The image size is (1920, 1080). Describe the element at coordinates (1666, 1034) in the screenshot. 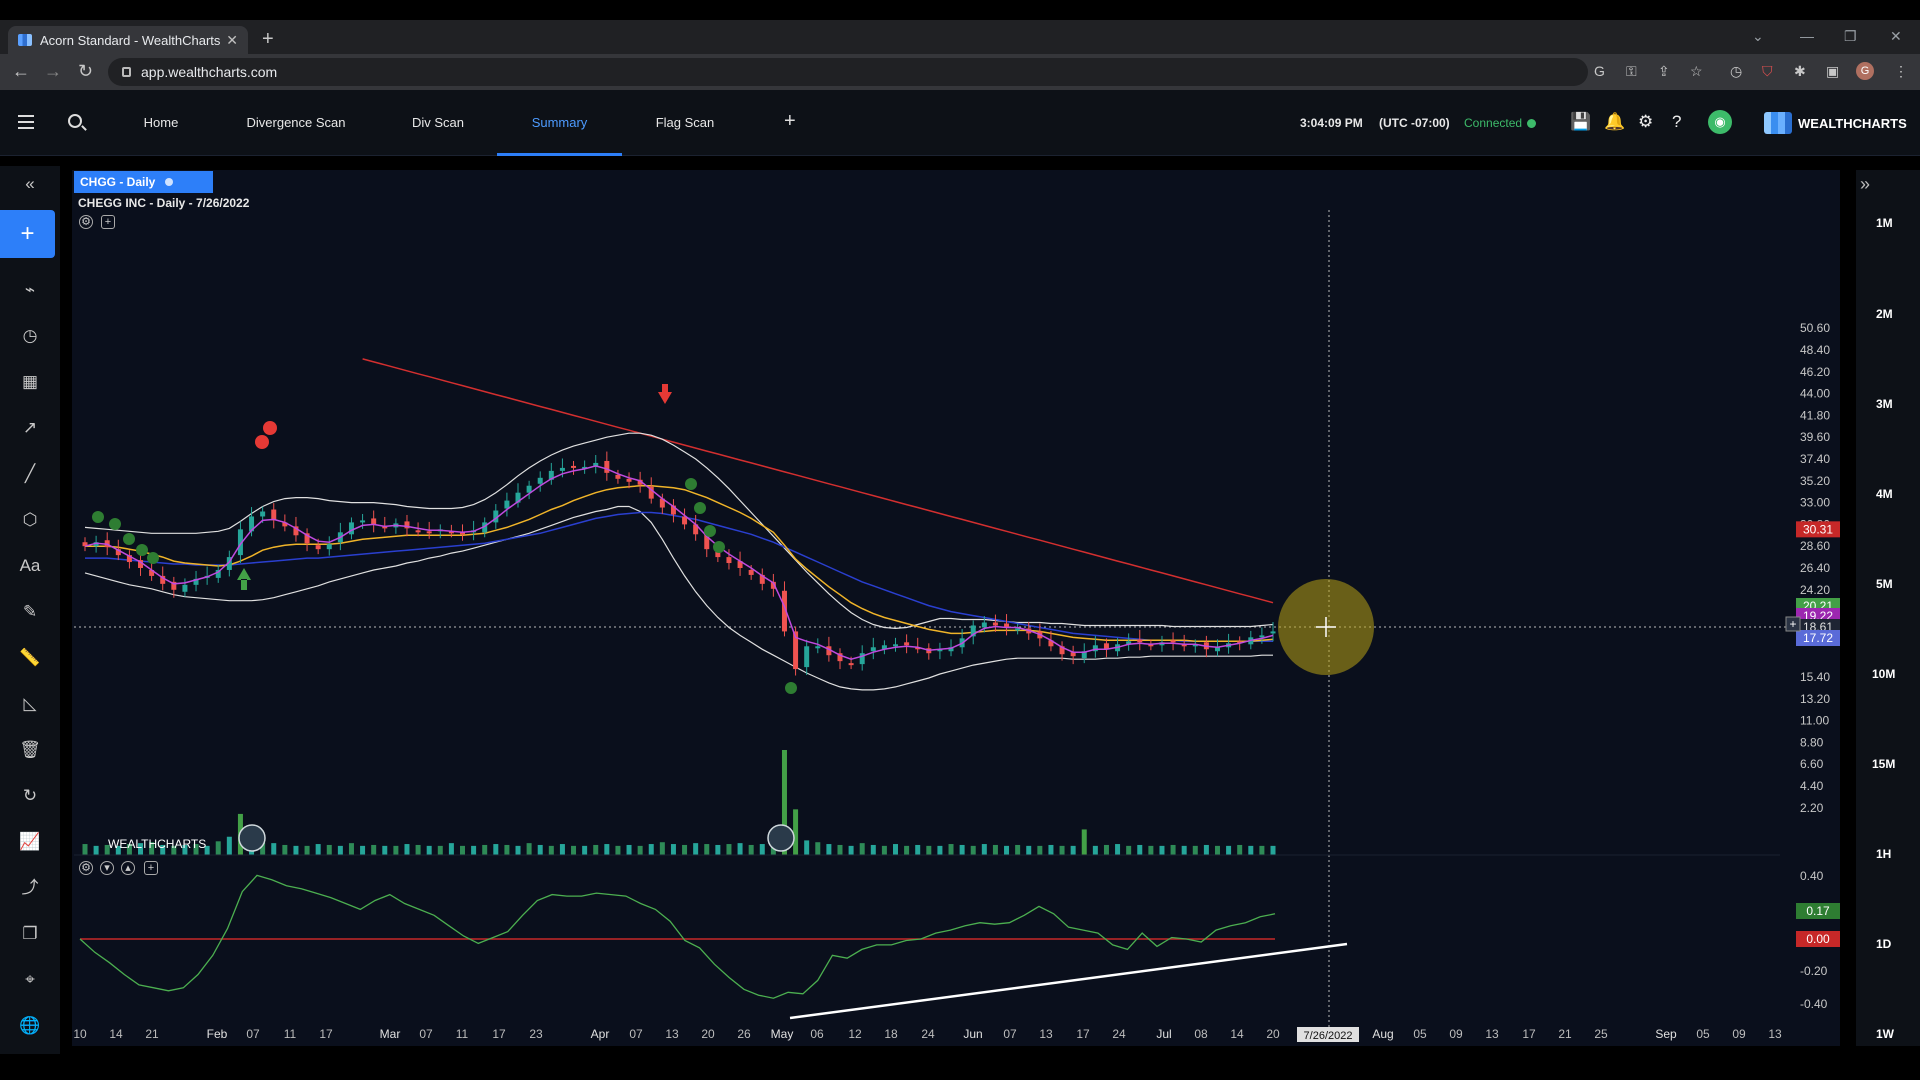

I see `x-axis-label: Sep` at that location.